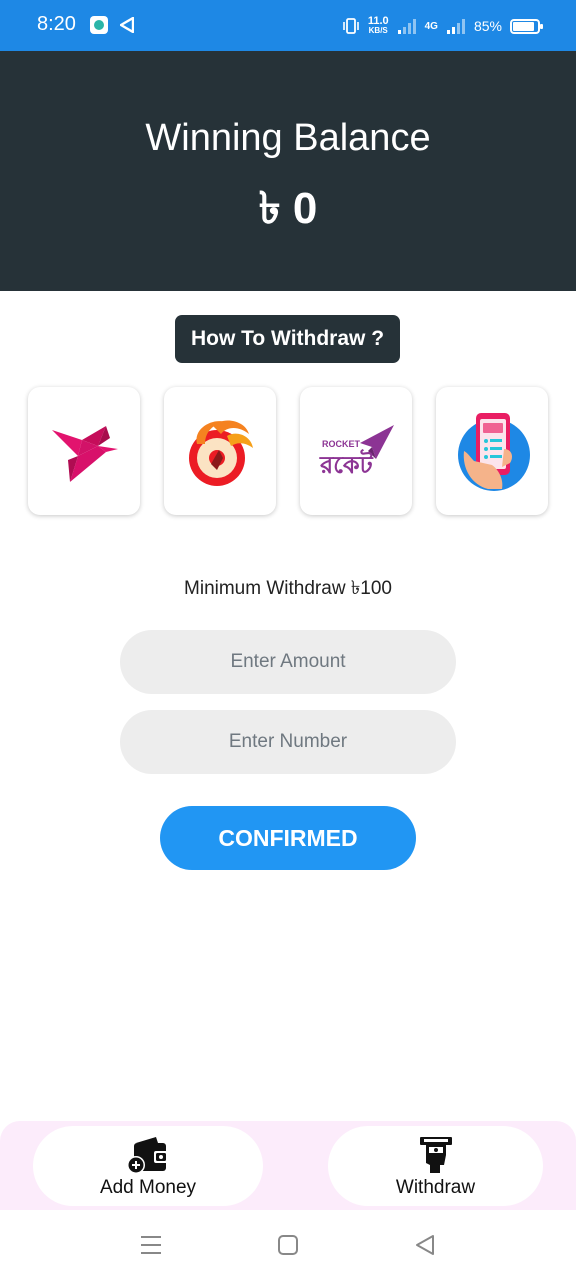 Image resolution: width=576 pixels, height=1280 pixels. I want to click on home-icon, so click(288, 1245).